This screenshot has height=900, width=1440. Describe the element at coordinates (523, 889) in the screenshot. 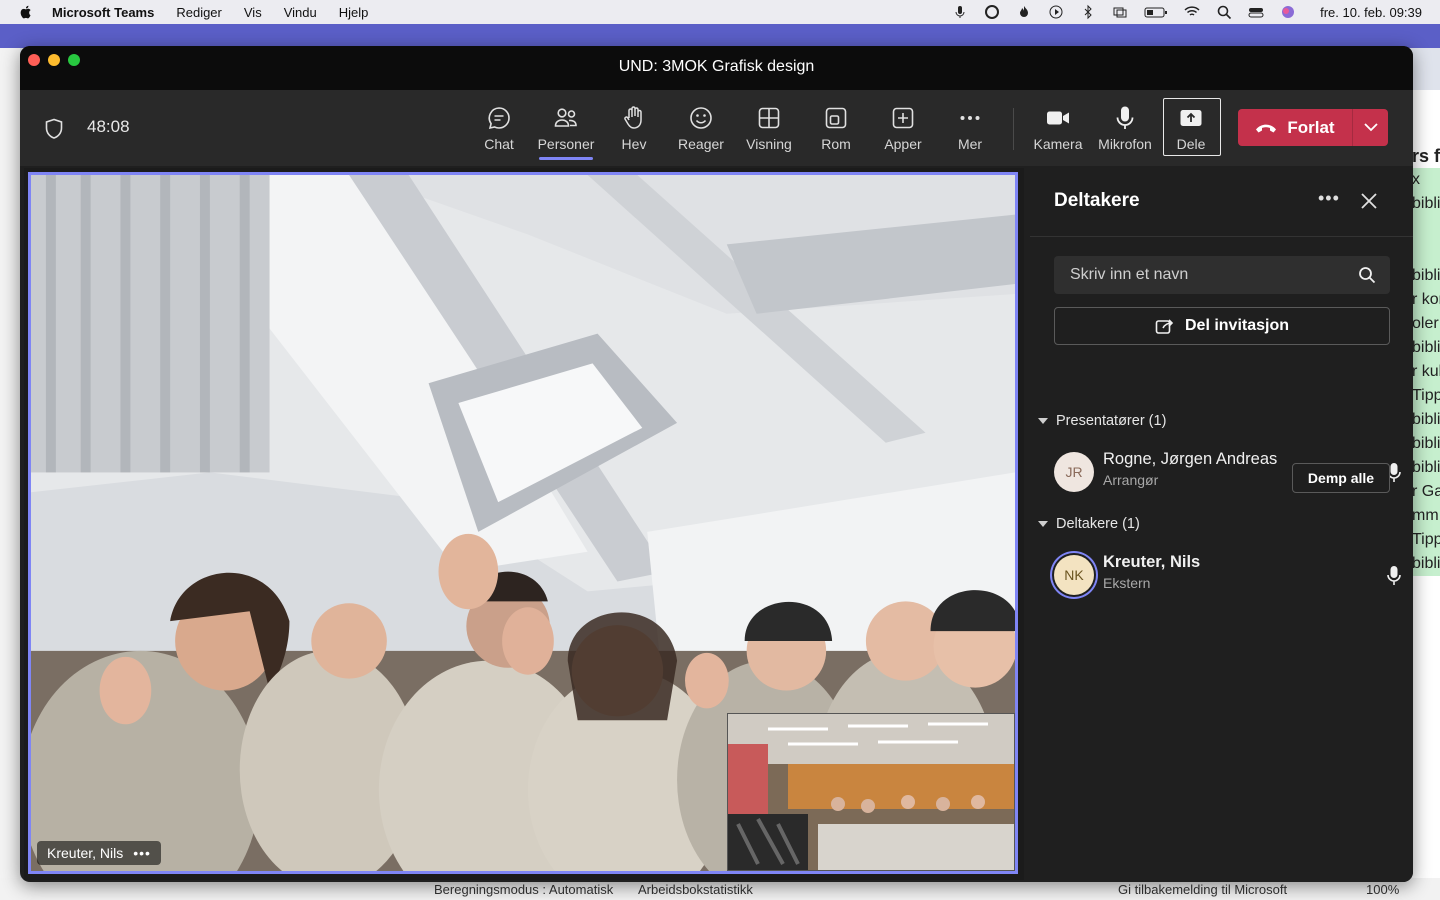

I see `calc-mode-status: Beregningsmodus : Automatisk` at that location.